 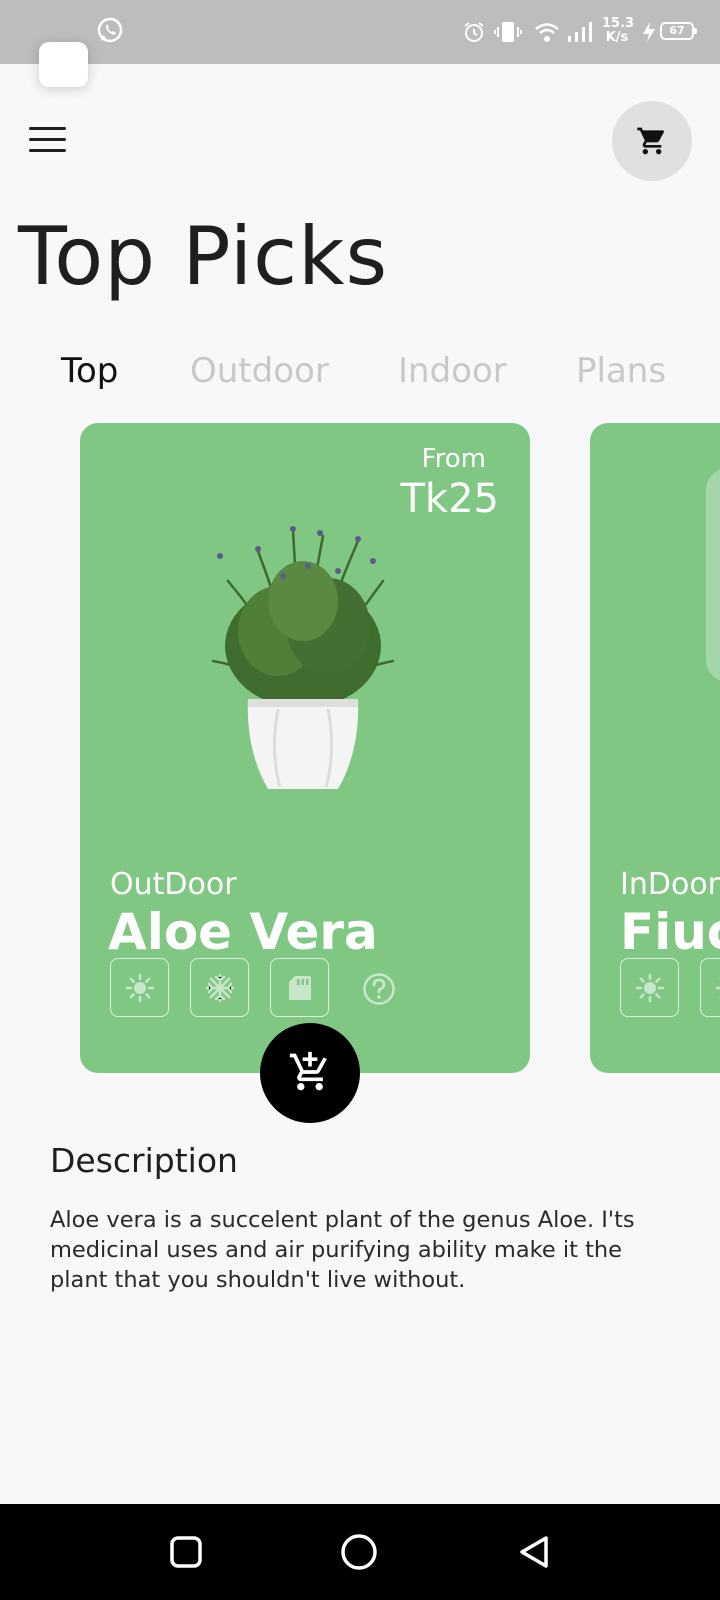 What do you see at coordinates (617, 37) in the screenshot?
I see `network-speed-unit: K/s` at bounding box center [617, 37].